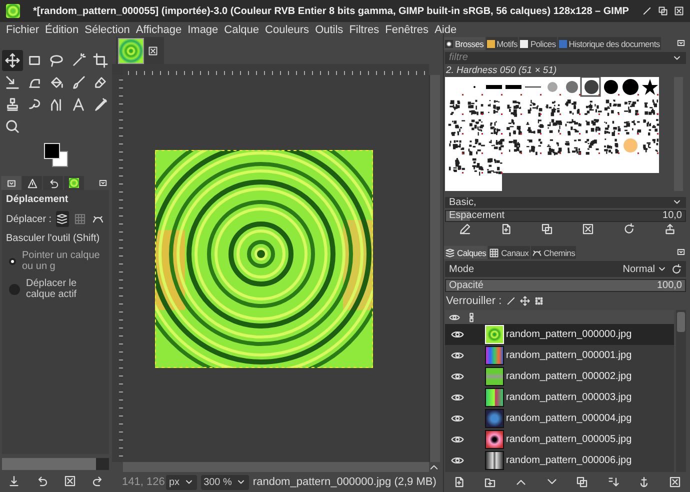  Describe the element at coordinates (65, 289) in the screenshot. I see `radio-label: Déplacer le calque actif` at that location.